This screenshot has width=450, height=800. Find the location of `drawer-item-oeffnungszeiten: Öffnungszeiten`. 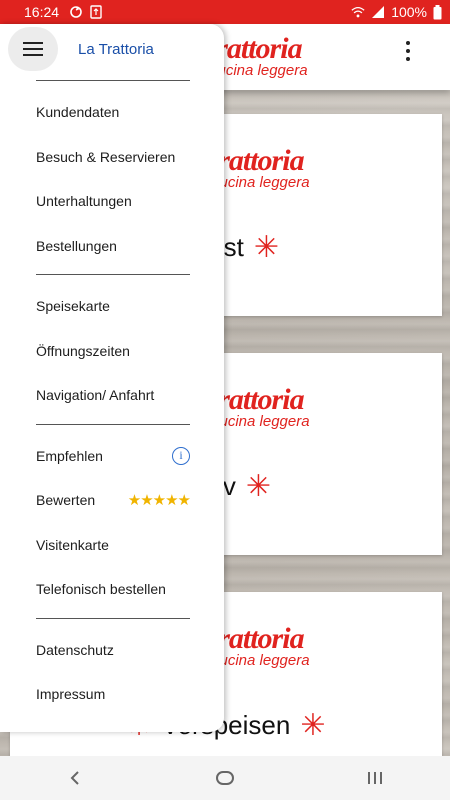

drawer-item-oeffnungszeiten: Öffnungszeiten is located at coordinates (112, 351).